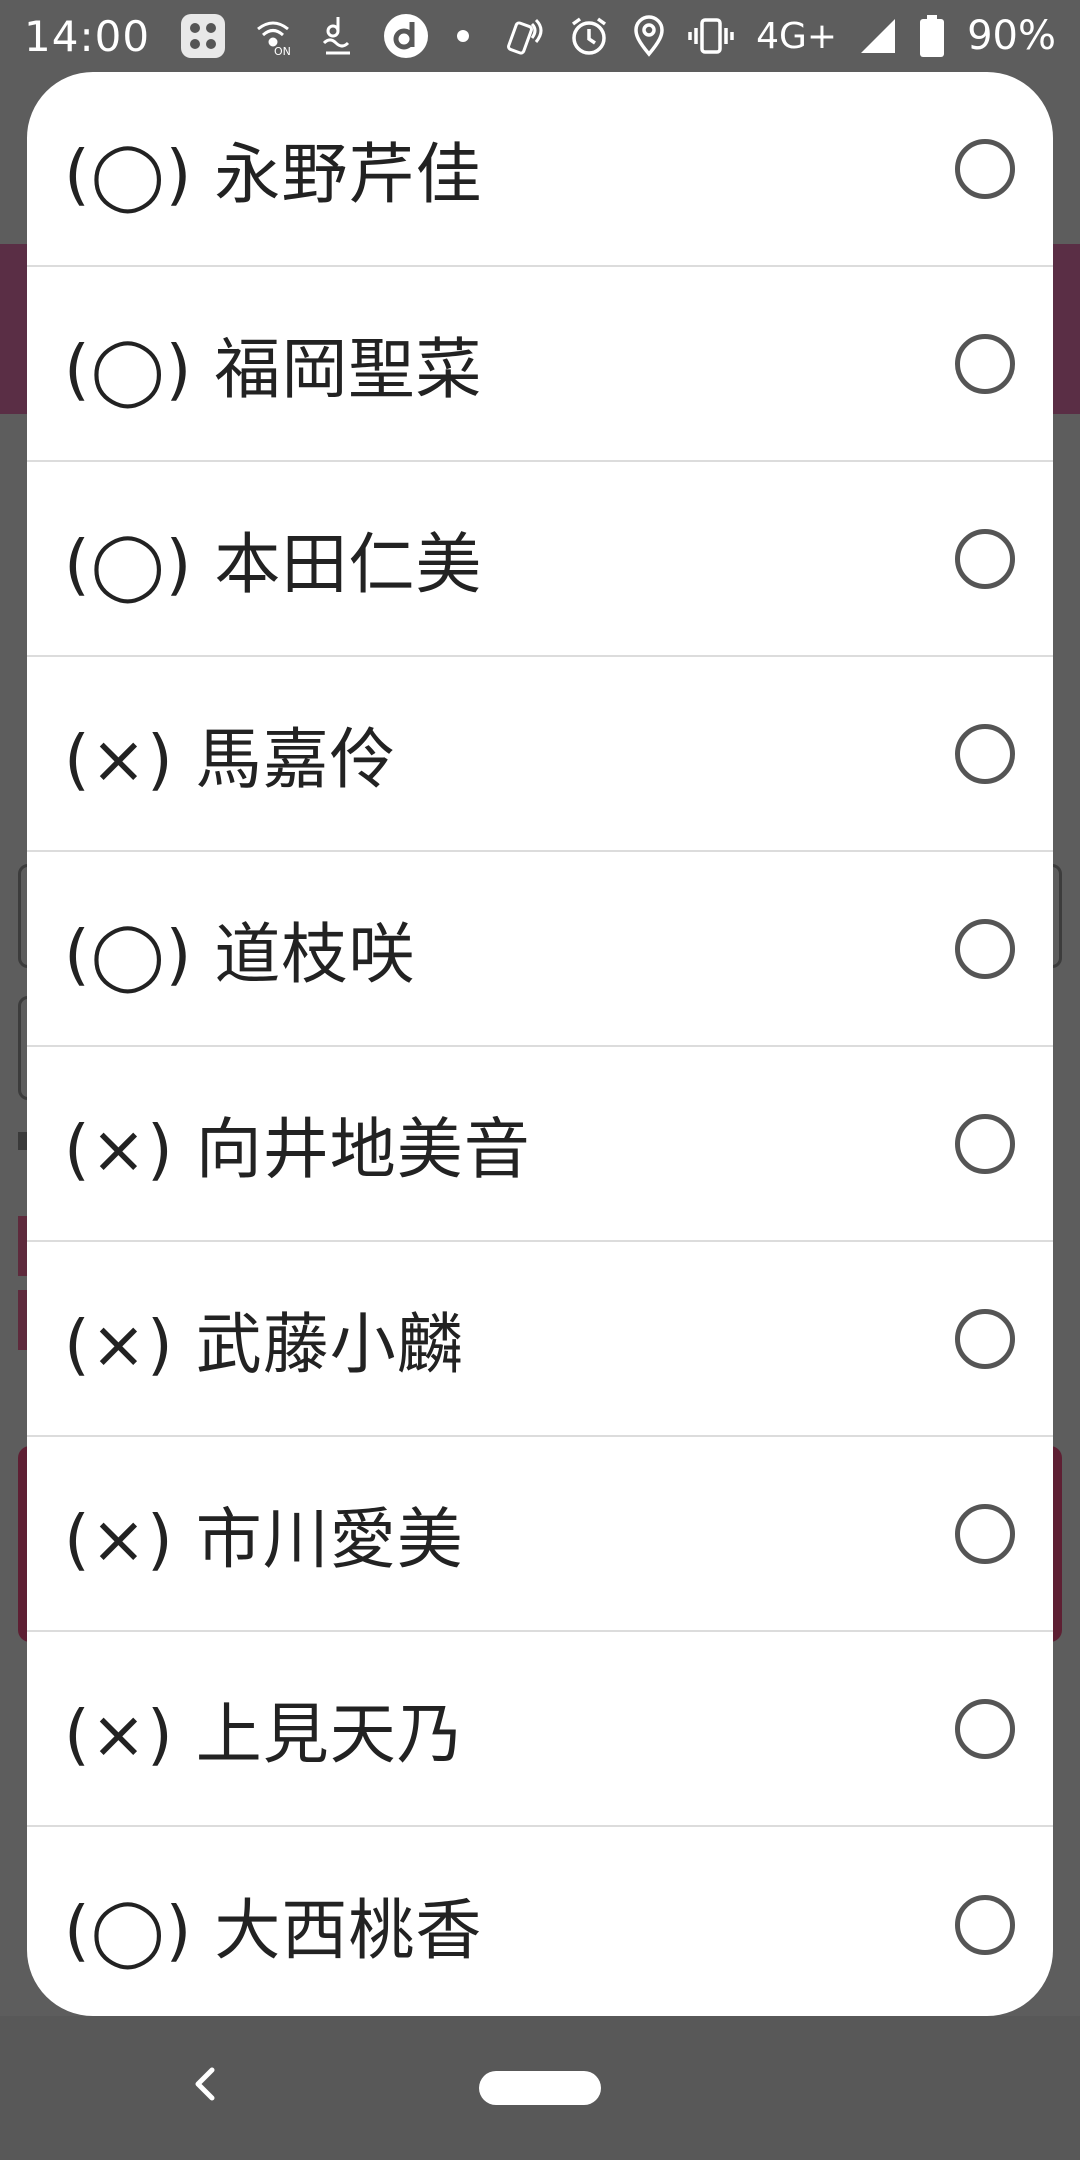 The height and width of the screenshot is (2160, 1080). Describe the element at coordinates (297, 1149) in the screenshot. I see `option-label: (×) 向井地美音` at that location.